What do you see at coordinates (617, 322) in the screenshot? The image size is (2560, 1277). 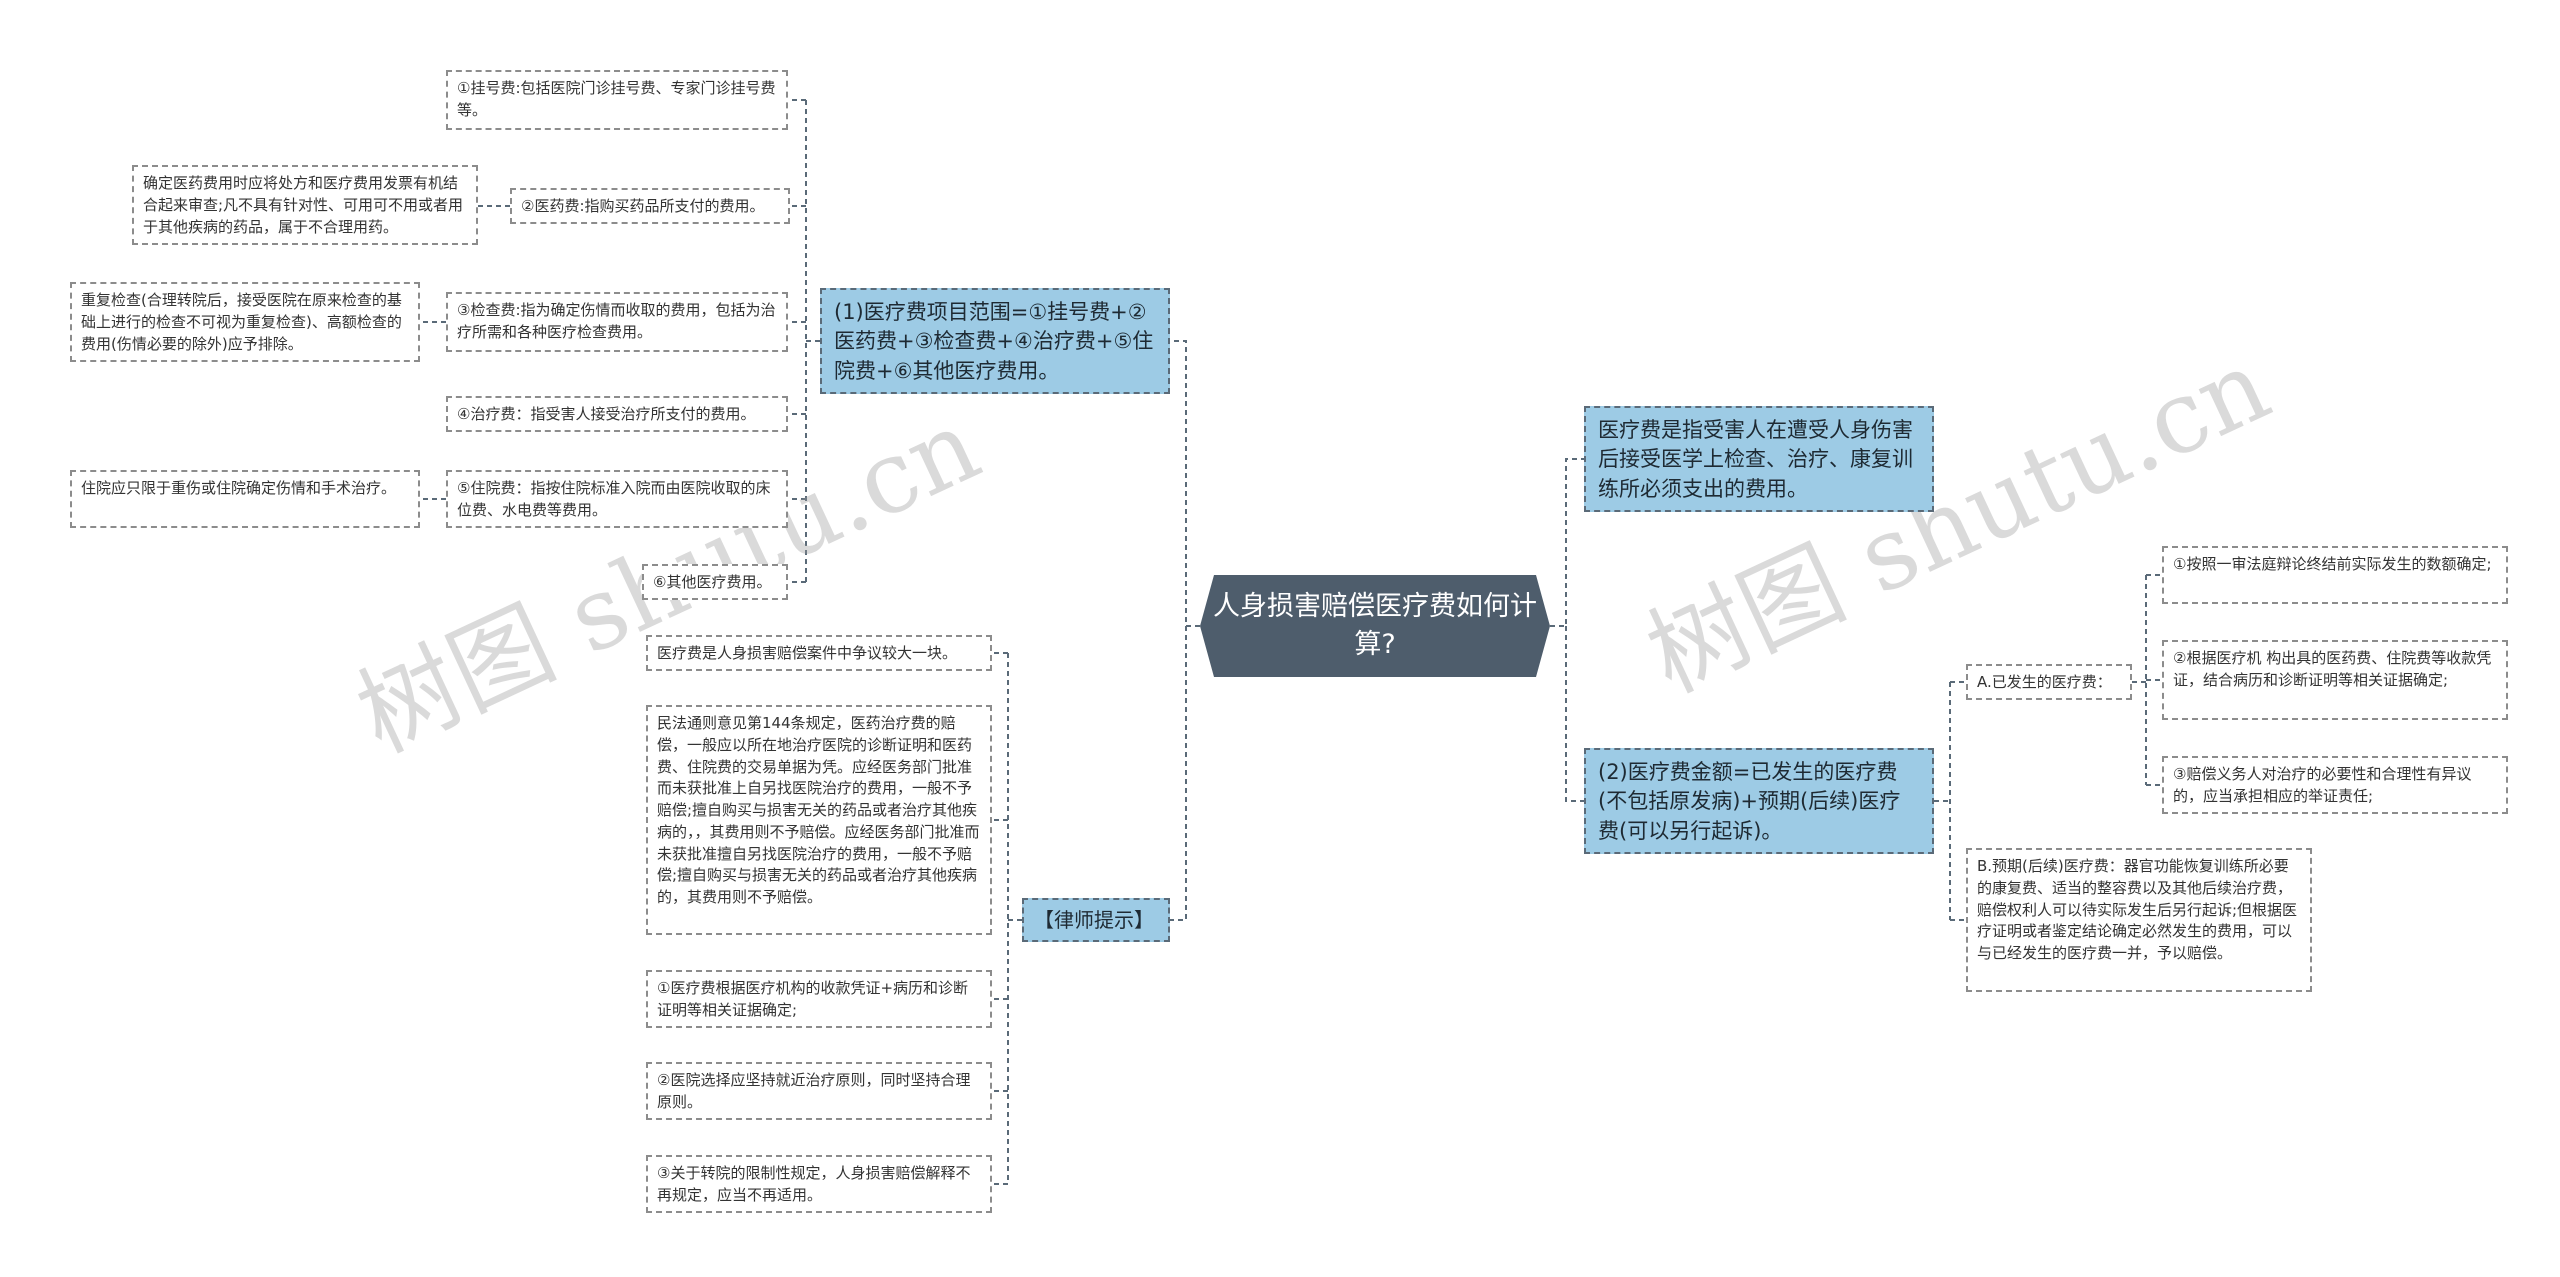 I see `scope-item-exam: ③检查费:指为确定伤情而收取的费用，包括为治疗所需和各种医疗检查费用。` at bounding box center [617, 322].